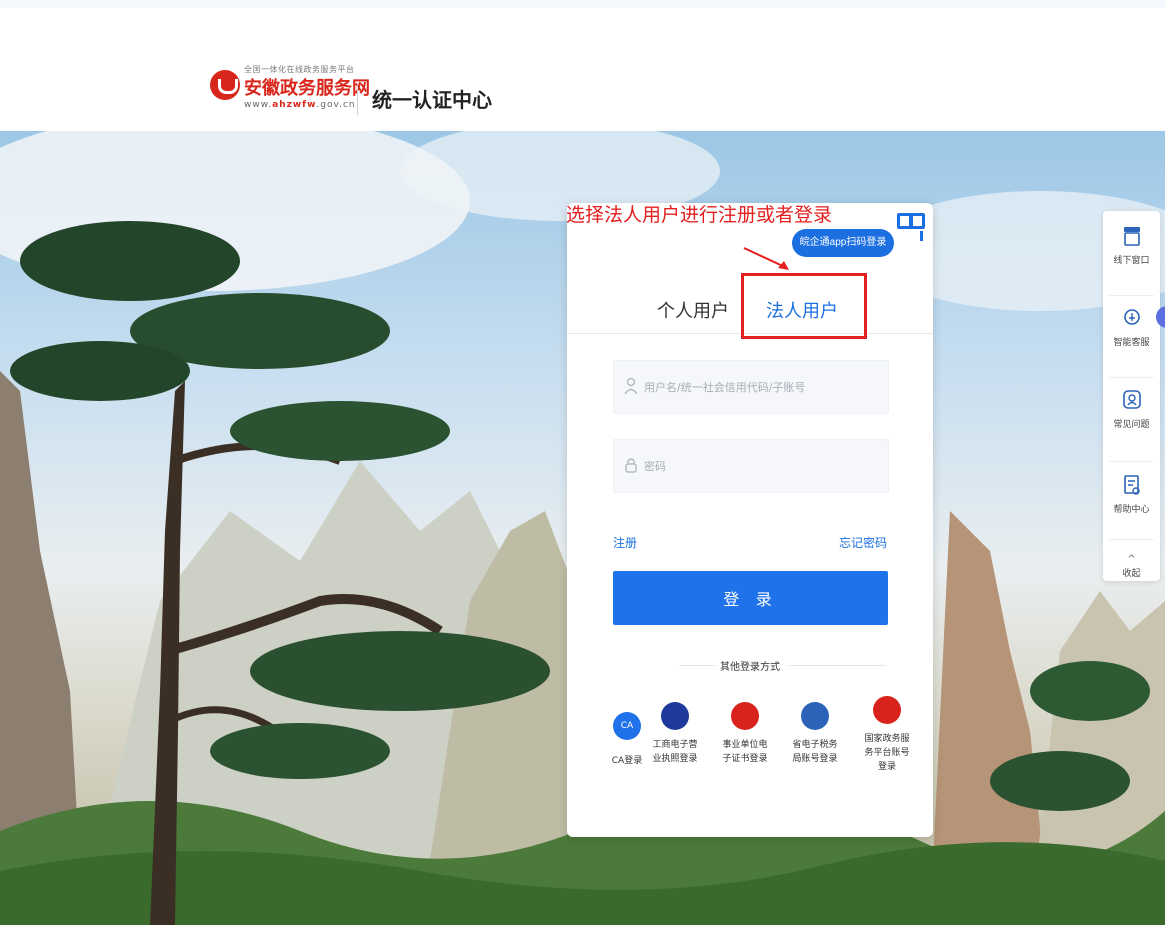 The height and width of the screenshot is (925, 1165). Describe the element at coordinates (675, 752) in the screenshot. I see `method-label: 工商电子营 业执照登录` at that location.